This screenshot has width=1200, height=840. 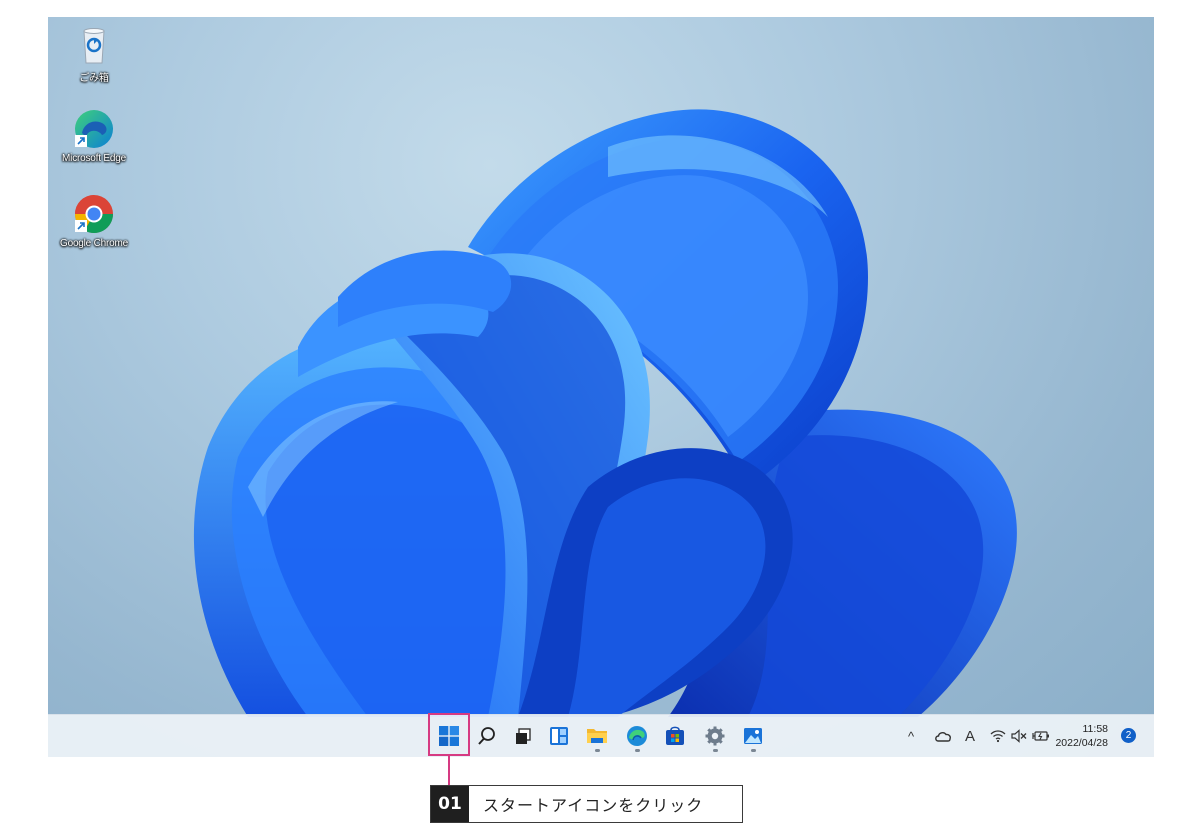 I want to click on desktop-icon-recycle-bin: ごみ箱, so click(x=94, y=53).